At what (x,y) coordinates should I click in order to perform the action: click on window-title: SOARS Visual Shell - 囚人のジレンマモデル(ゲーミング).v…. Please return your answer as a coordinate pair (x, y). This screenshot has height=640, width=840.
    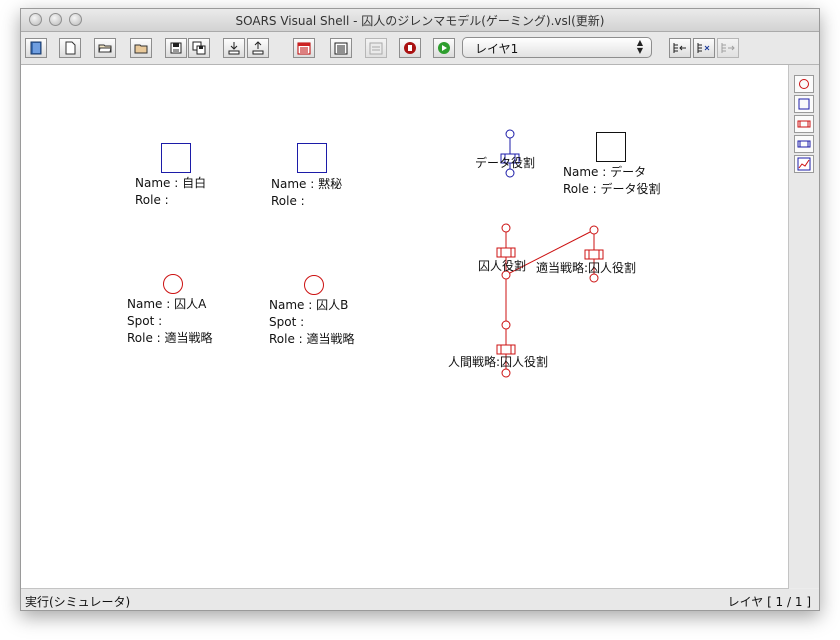
    Looking at the image, I should click on (420, 21).